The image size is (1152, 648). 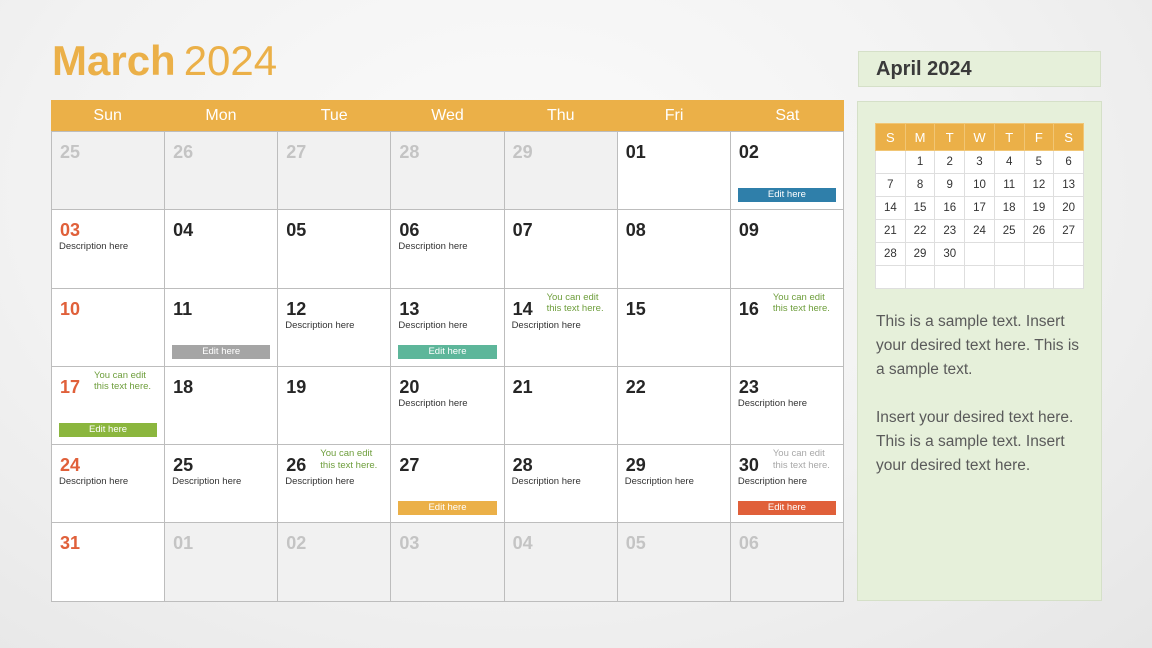 What do you see at coordinates (674, 249) in the screenshot?
I see `day-cell: 08` at bounding box center [674, 249].